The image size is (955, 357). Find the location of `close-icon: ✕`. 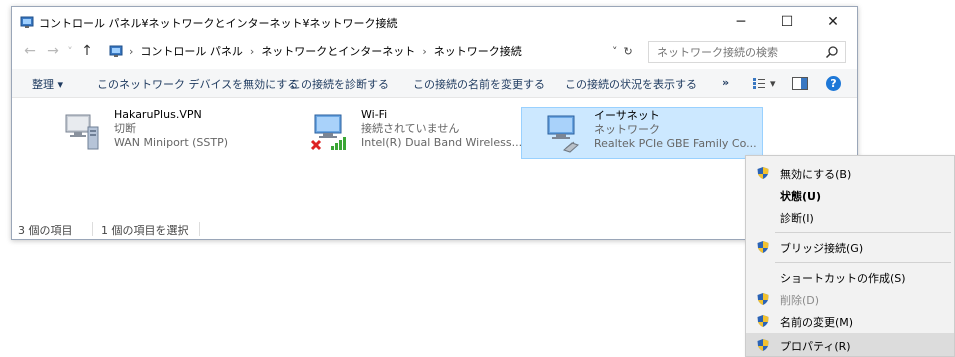

close-icon: ✕ is located at coordinates (833, 22).